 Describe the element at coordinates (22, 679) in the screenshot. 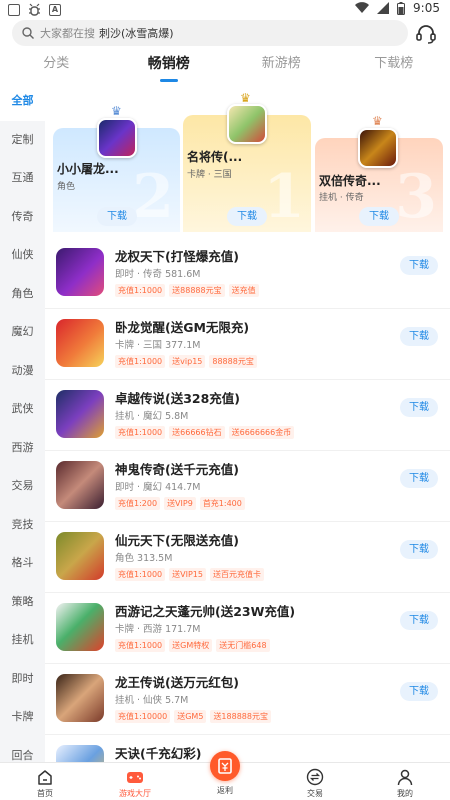

I see `sidebar-item-realtime: 即时` at that location.